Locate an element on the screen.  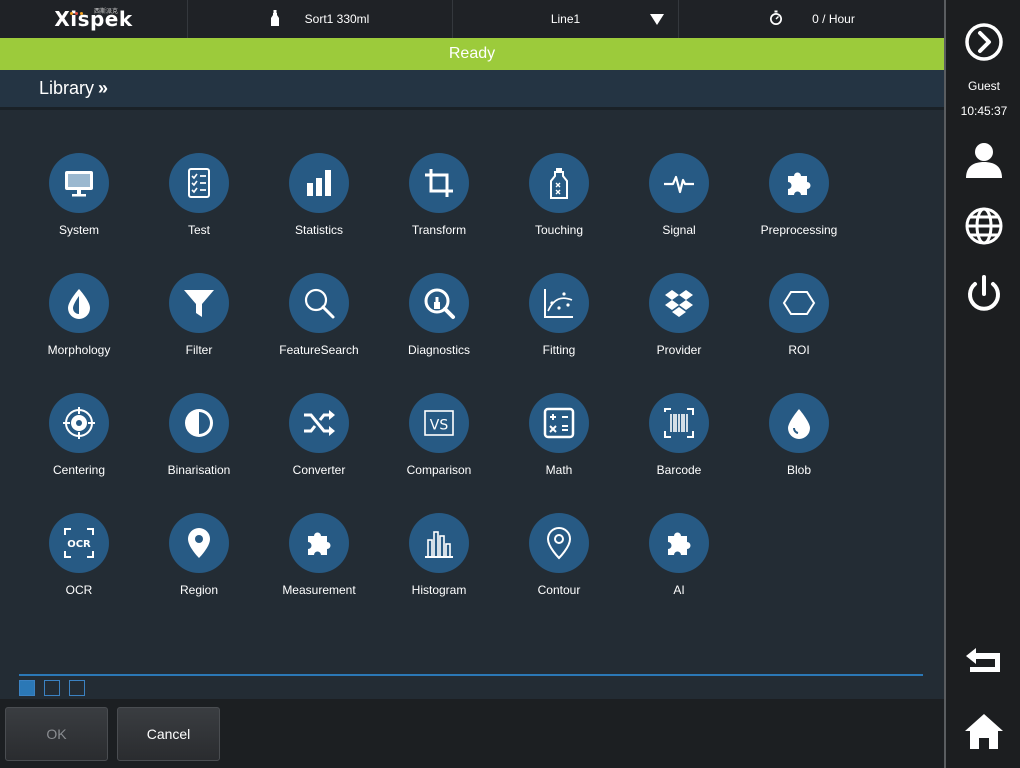
tile-label: Transform is located at coordinates (439, 230).